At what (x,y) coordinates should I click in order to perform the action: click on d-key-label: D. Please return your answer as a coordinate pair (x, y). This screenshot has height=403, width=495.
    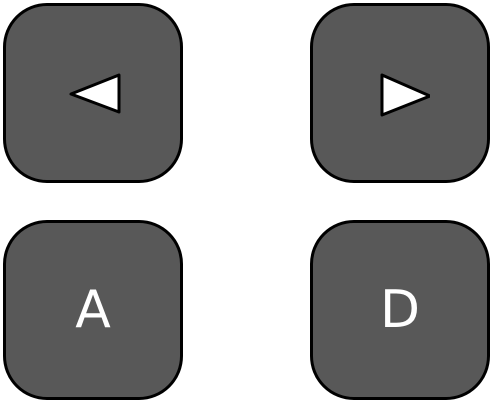
    Looking at the image, I should click on (400, 310).